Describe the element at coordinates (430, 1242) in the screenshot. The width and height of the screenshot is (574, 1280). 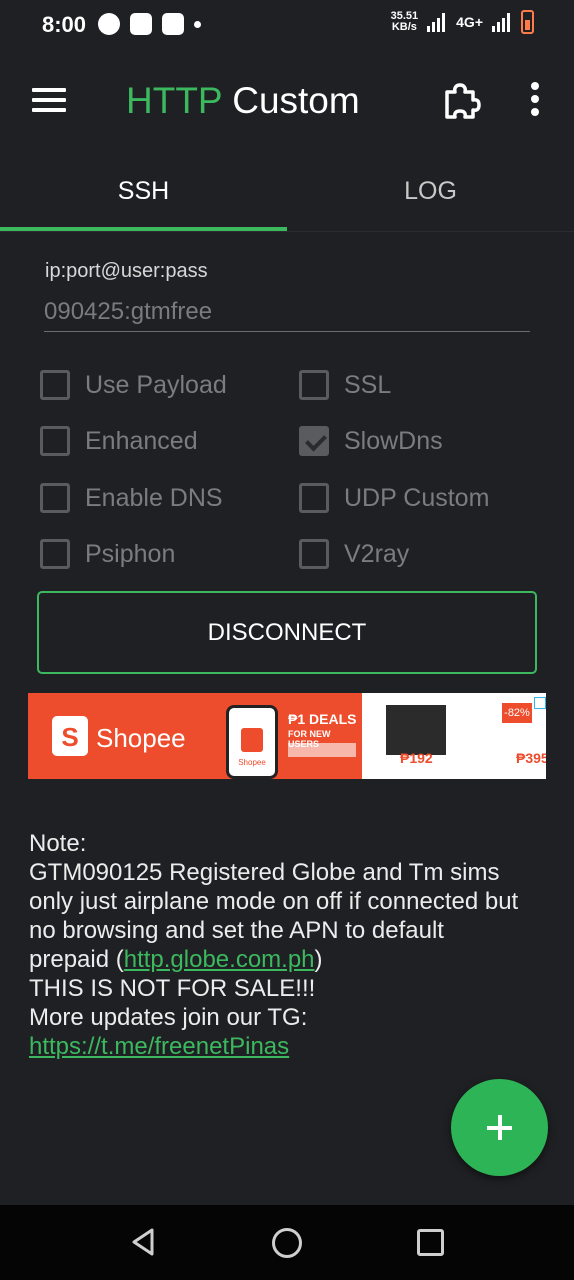
I see `recent-apps-icon` at that location.